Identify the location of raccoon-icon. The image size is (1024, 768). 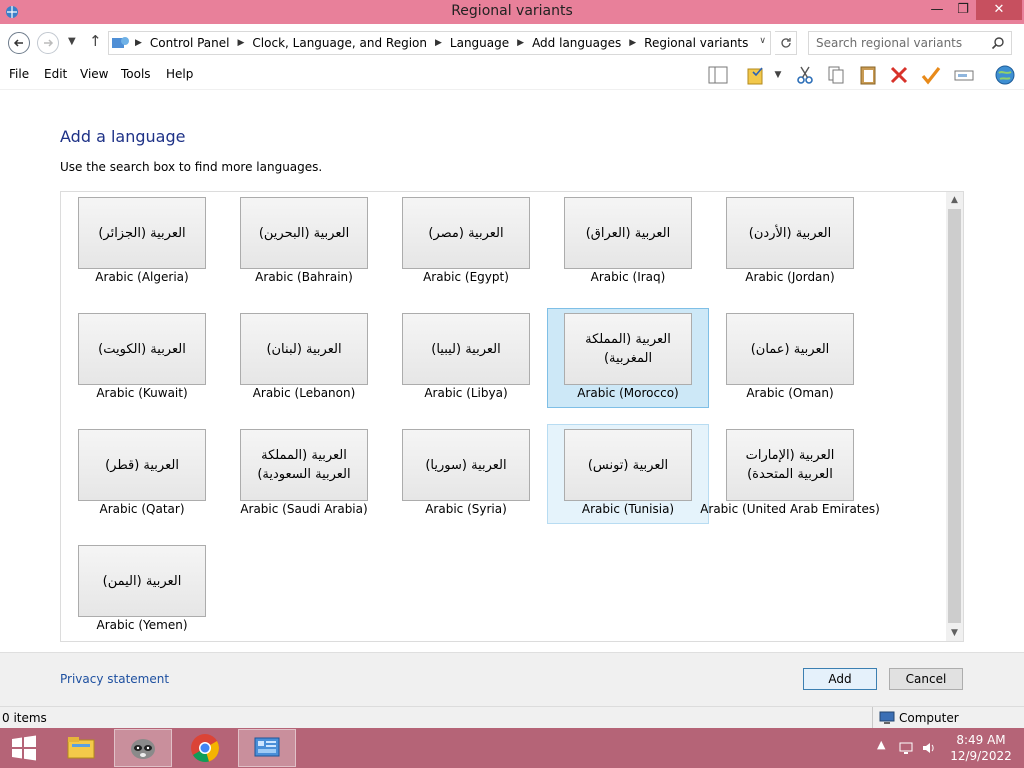
(143, 749).